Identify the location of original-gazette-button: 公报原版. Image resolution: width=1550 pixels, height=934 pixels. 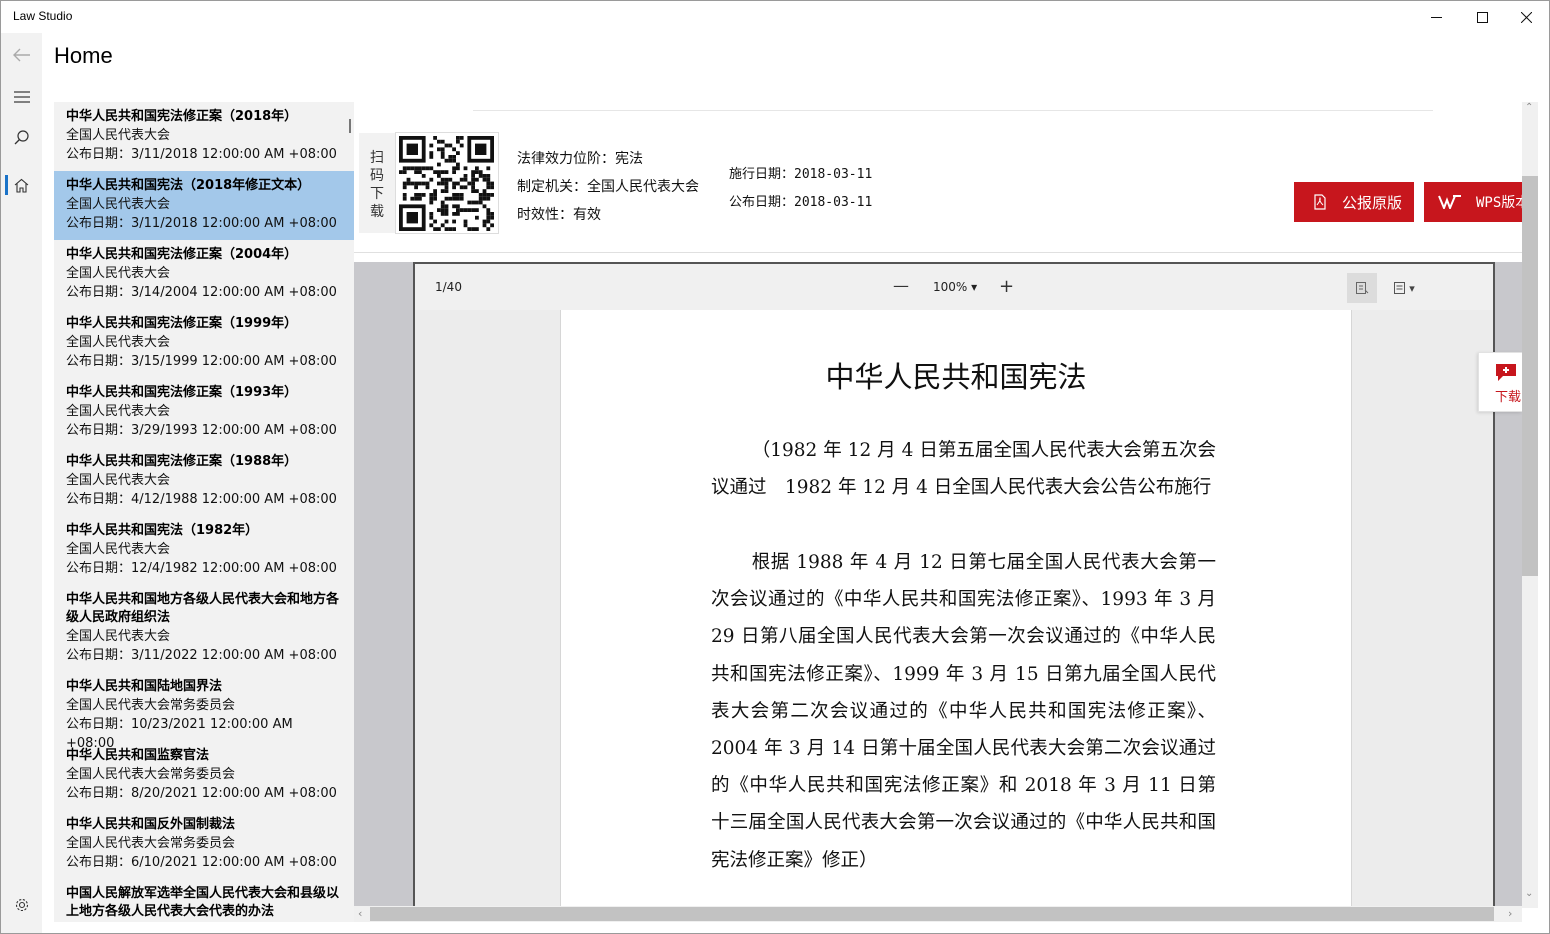
(1354, 202).